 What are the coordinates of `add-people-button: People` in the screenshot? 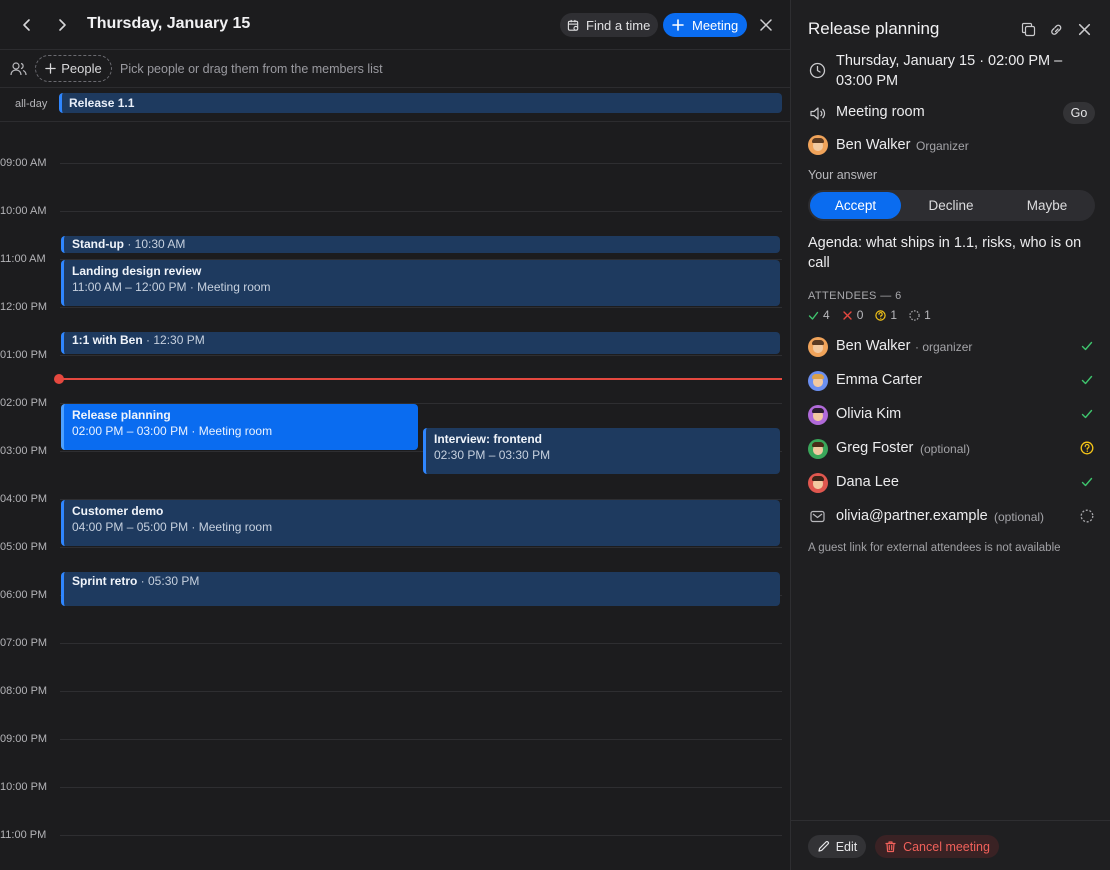 It's located at (73, 68).